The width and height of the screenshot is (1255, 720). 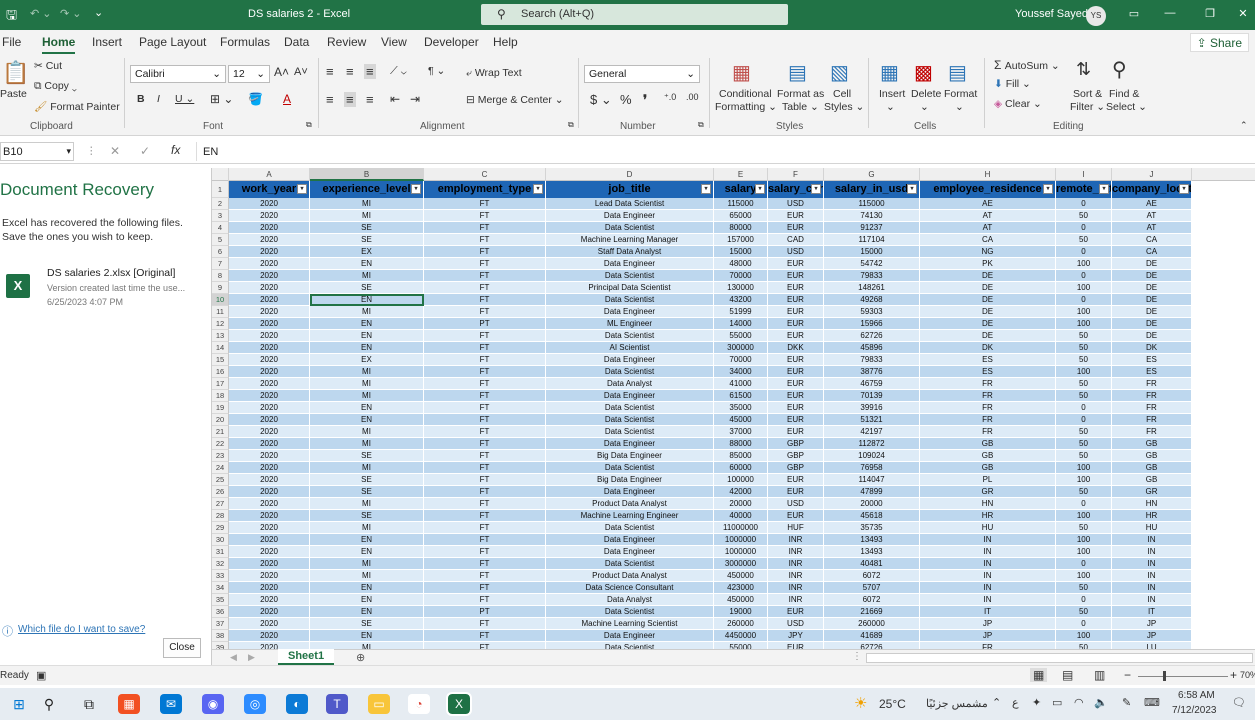 I want to click on cell-g18: 70139, so click(x=872, y=396).